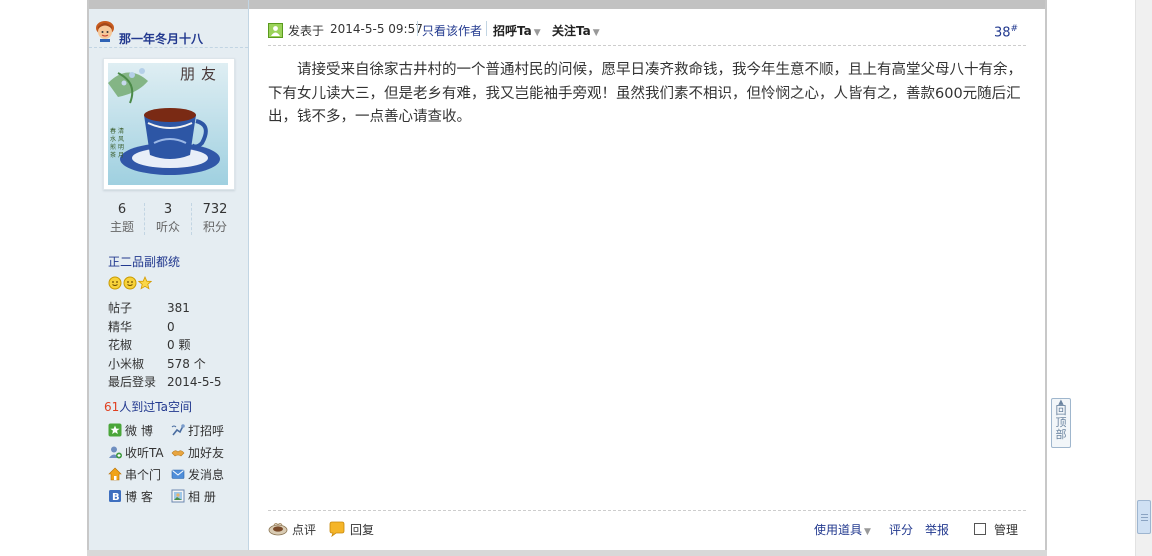  I want to click on vertical-scrollbar, so click(1143, 278).